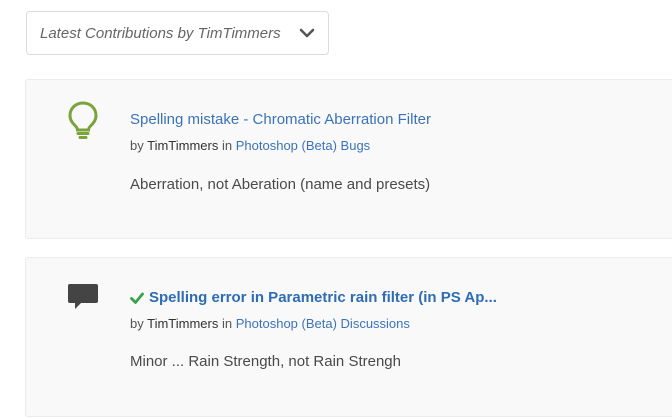 The width and height of the screenshot is (672, 419). What do you see at coordinates (137, 298) in the screenshot?
I see `checkmark-icon` at bounding box center [137, 298].